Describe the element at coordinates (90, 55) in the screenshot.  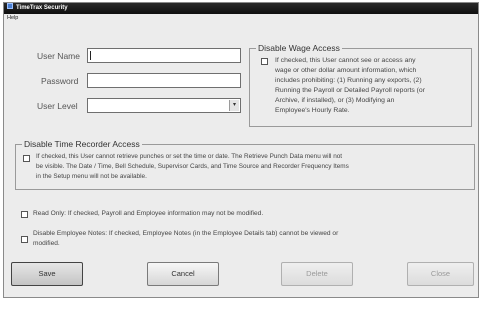
I see `text-cursor` at that location.